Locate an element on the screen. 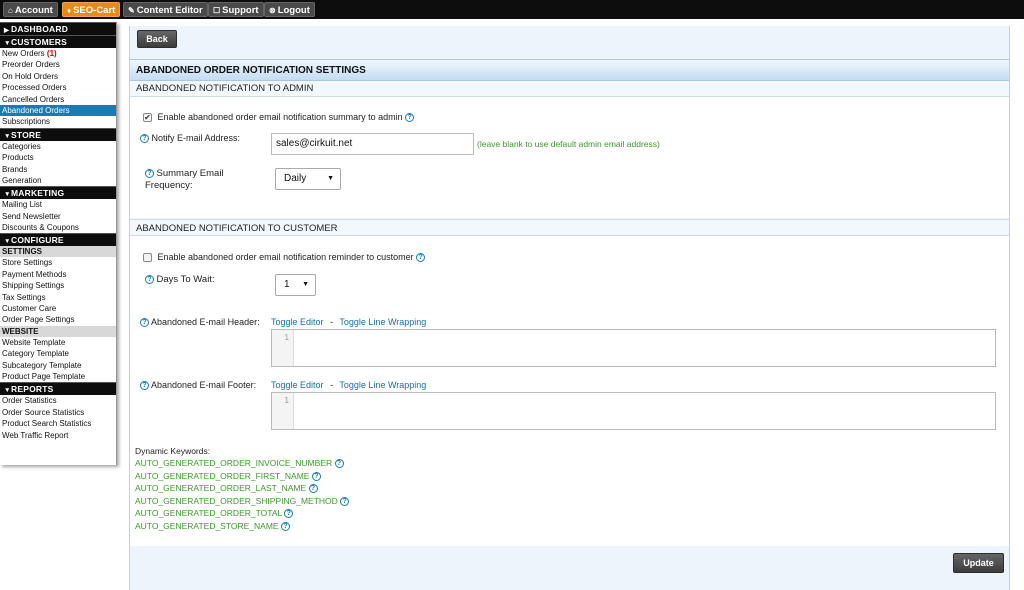 The height and width of the screenshot is (590, 1024). sidebar-item-payment-methods: Payment Methods is located at coordinates (58, 274).